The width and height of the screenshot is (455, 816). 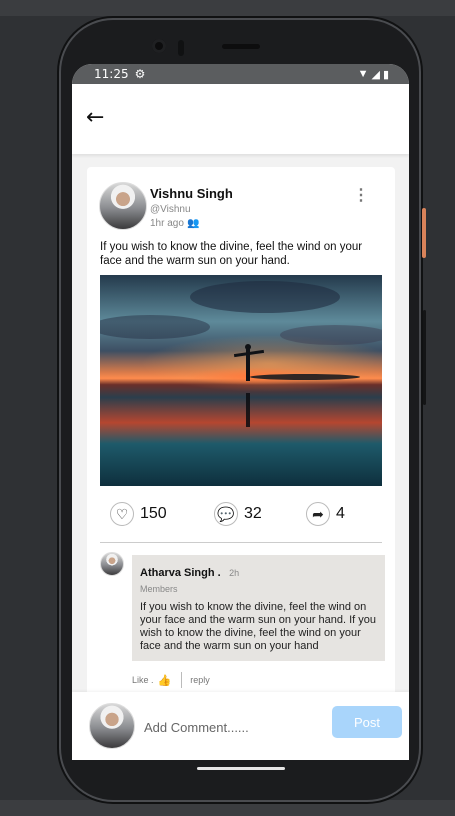 I want to click on volume-button, so click(x=424, y=357).